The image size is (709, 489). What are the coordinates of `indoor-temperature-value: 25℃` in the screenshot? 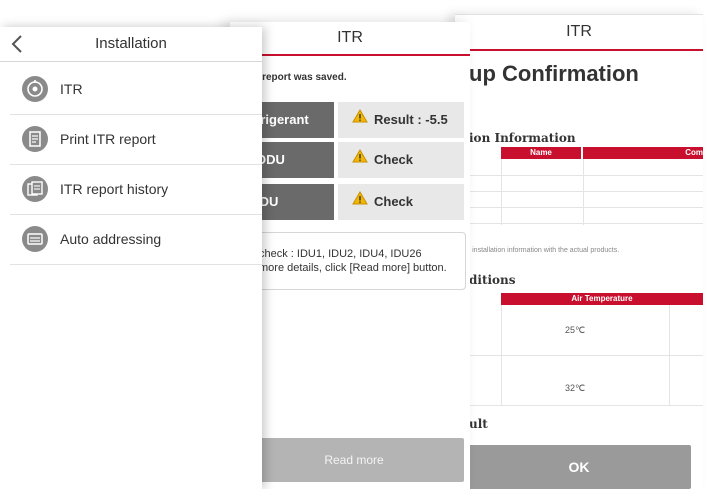 It's located at (575, 330).